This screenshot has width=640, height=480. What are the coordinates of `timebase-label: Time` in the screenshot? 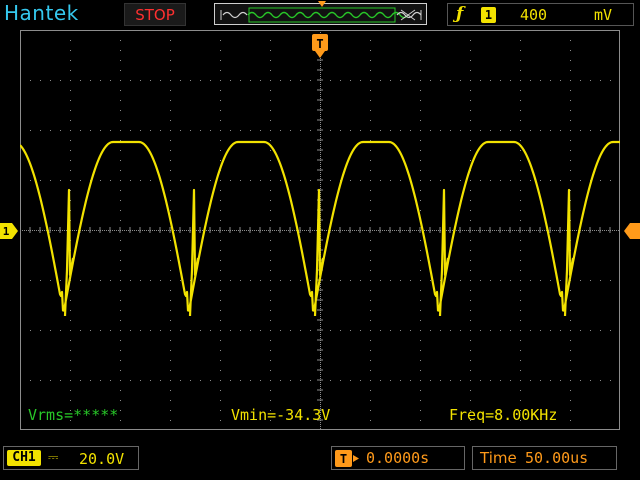 It's located at (498, 458).